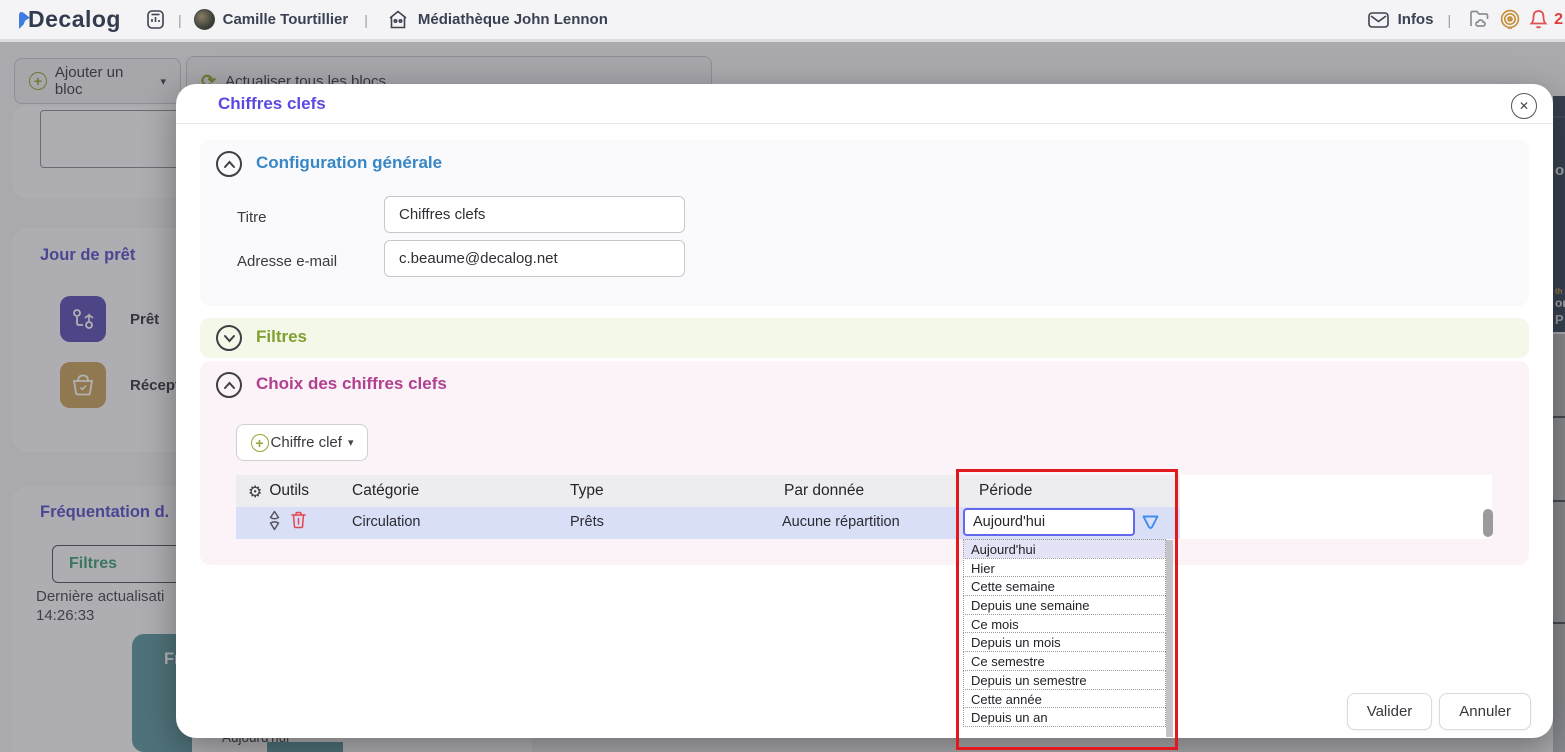 The image size is (1565, 752). What do you see at coordinates (349, 162) in the screenshot?
I see `section-title: Configuration générale` at bounding box center [349, 162].